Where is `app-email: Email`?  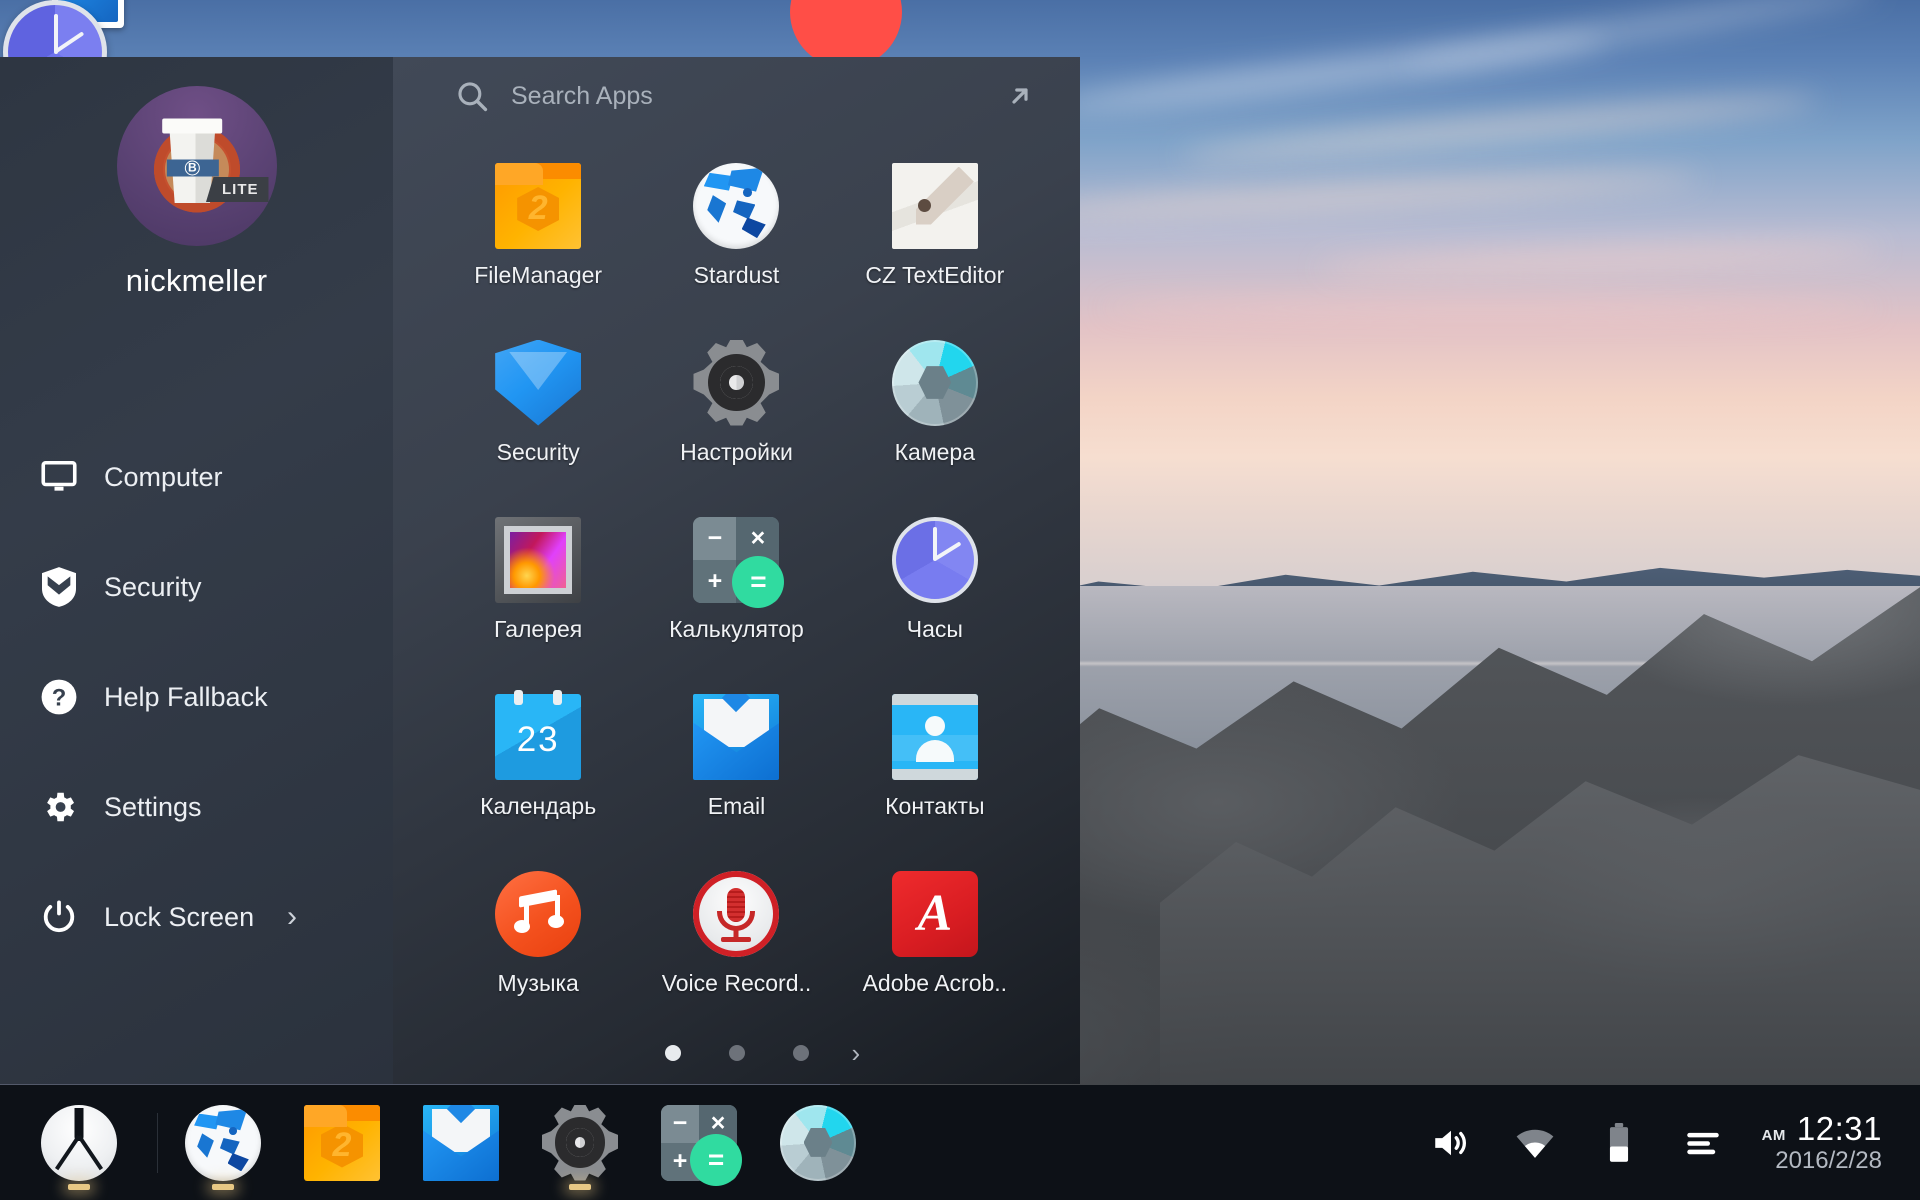 app-email: Email is located at coordinates (736, 756).